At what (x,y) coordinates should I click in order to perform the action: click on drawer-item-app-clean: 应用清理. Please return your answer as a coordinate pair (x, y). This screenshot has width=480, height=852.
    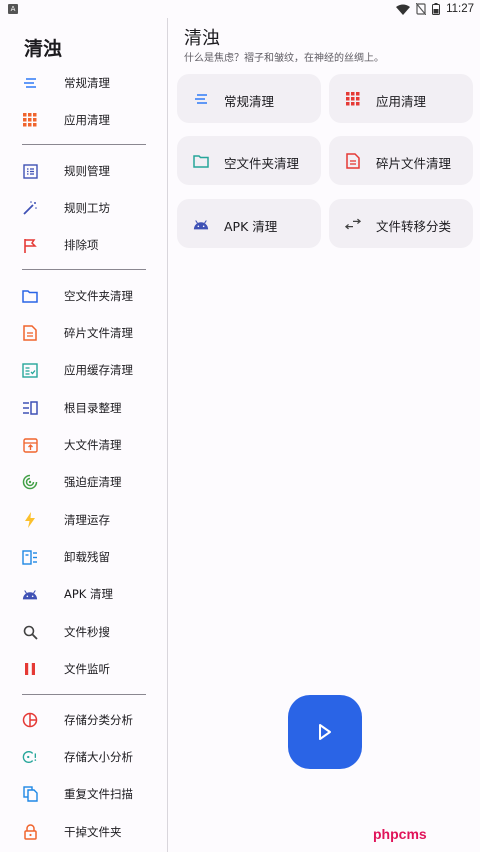
    Looking at the image, I should click on (83, 120).